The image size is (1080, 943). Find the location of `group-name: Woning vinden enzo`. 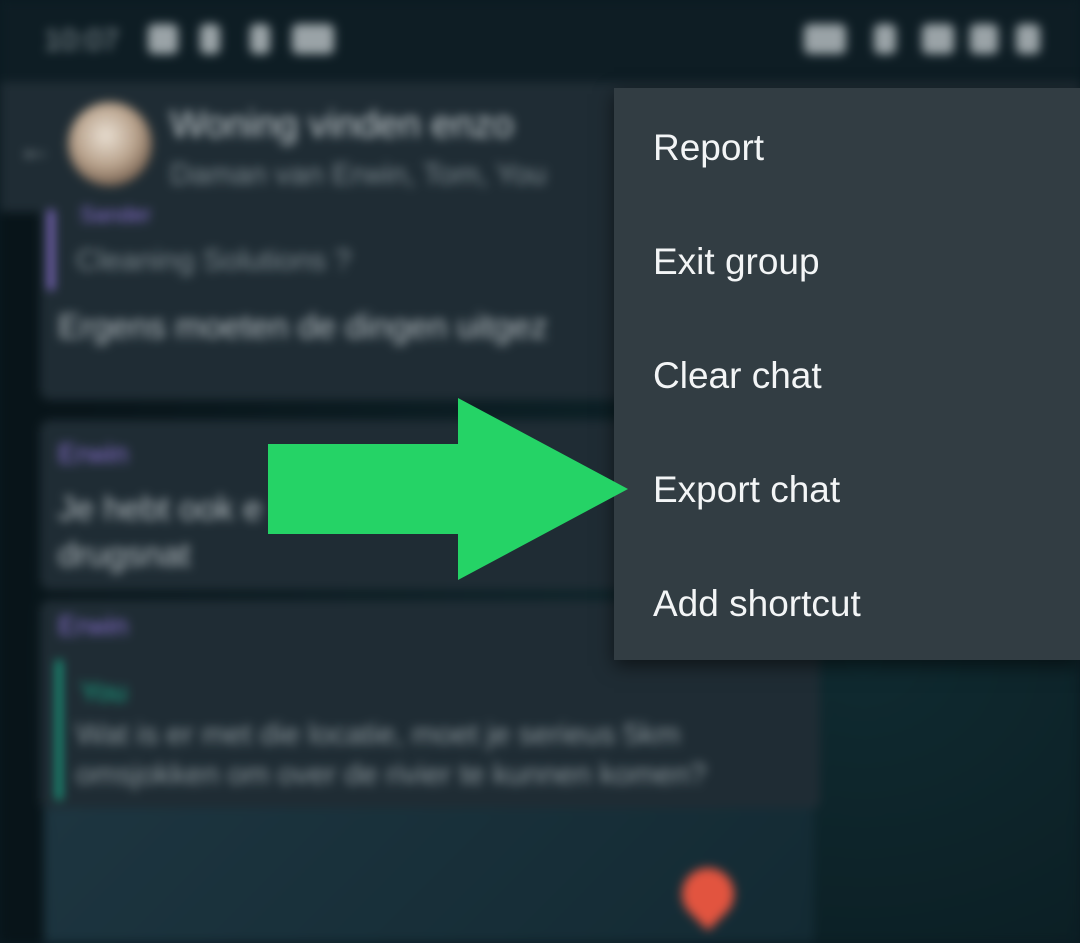

group-name: Woning vinden enzo is located at coordinates (342, 125).